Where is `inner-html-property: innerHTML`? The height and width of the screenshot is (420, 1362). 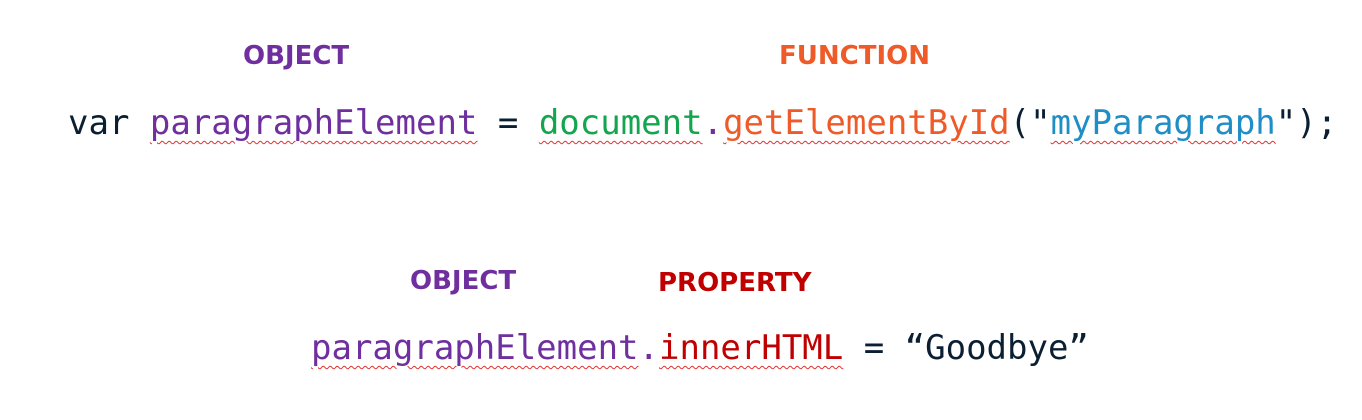
inner-html-property: innerHTML is located at coordinates (751, 348).